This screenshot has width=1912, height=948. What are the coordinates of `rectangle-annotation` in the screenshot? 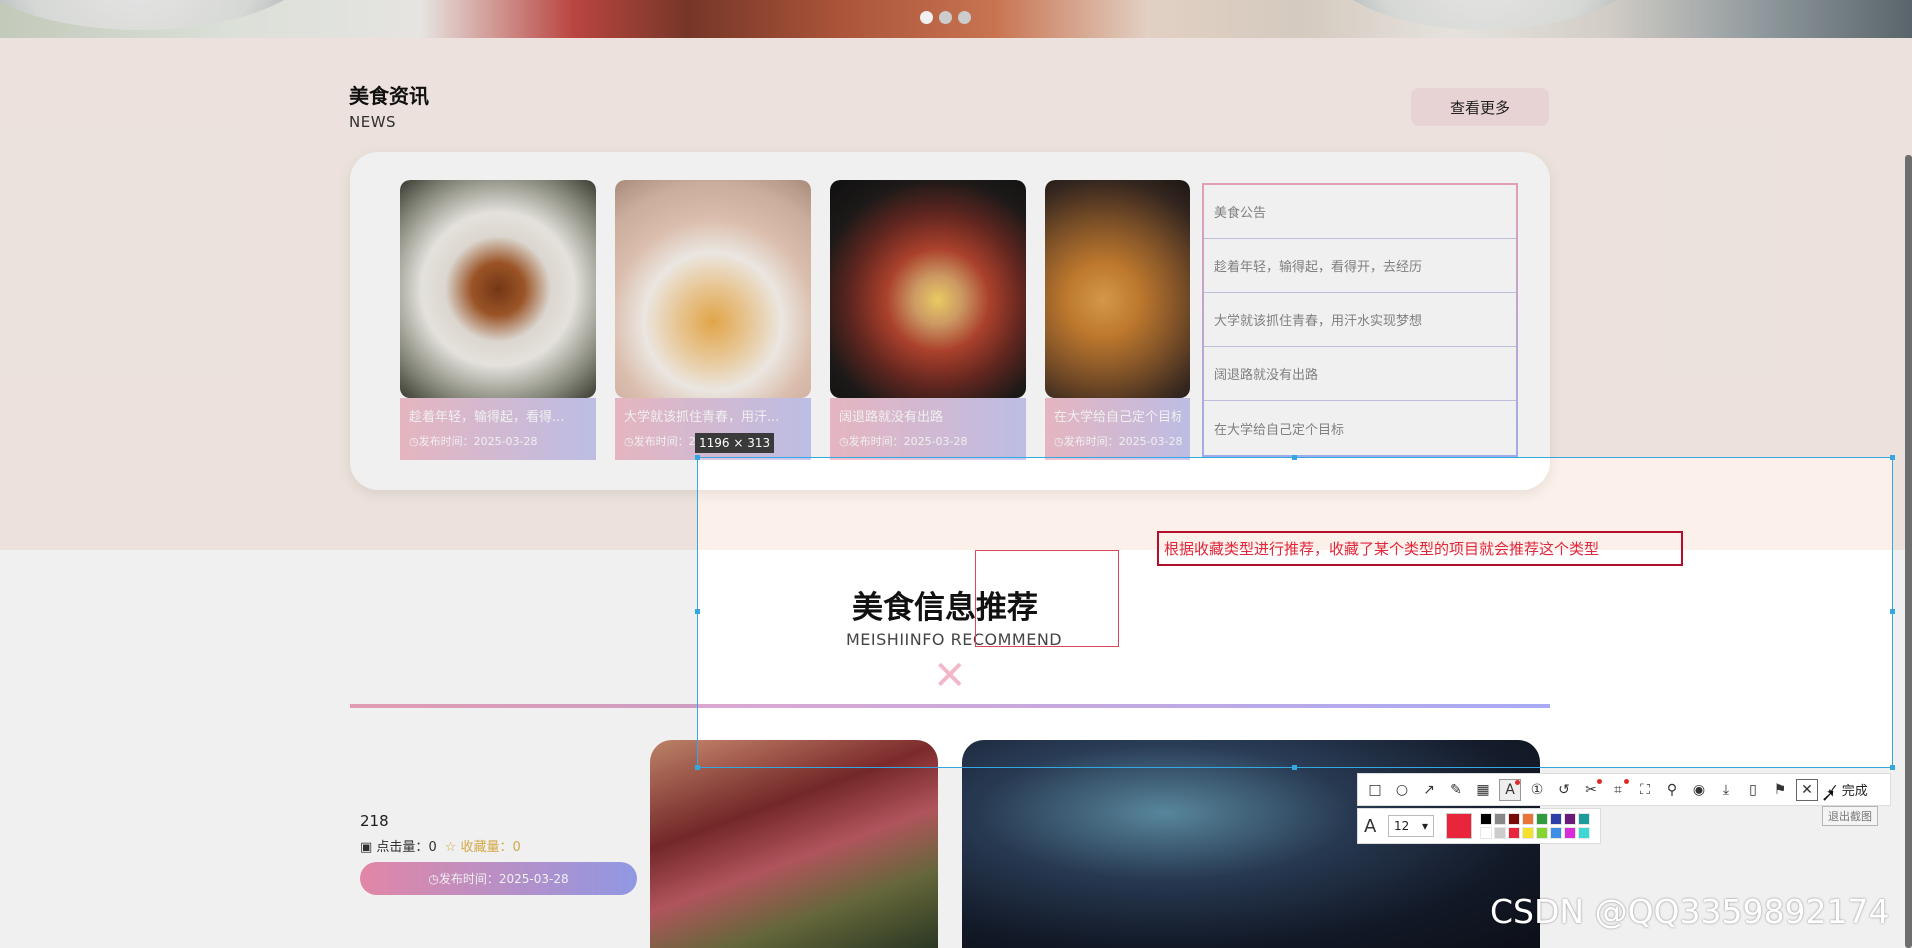 It's located at (1047, 598).